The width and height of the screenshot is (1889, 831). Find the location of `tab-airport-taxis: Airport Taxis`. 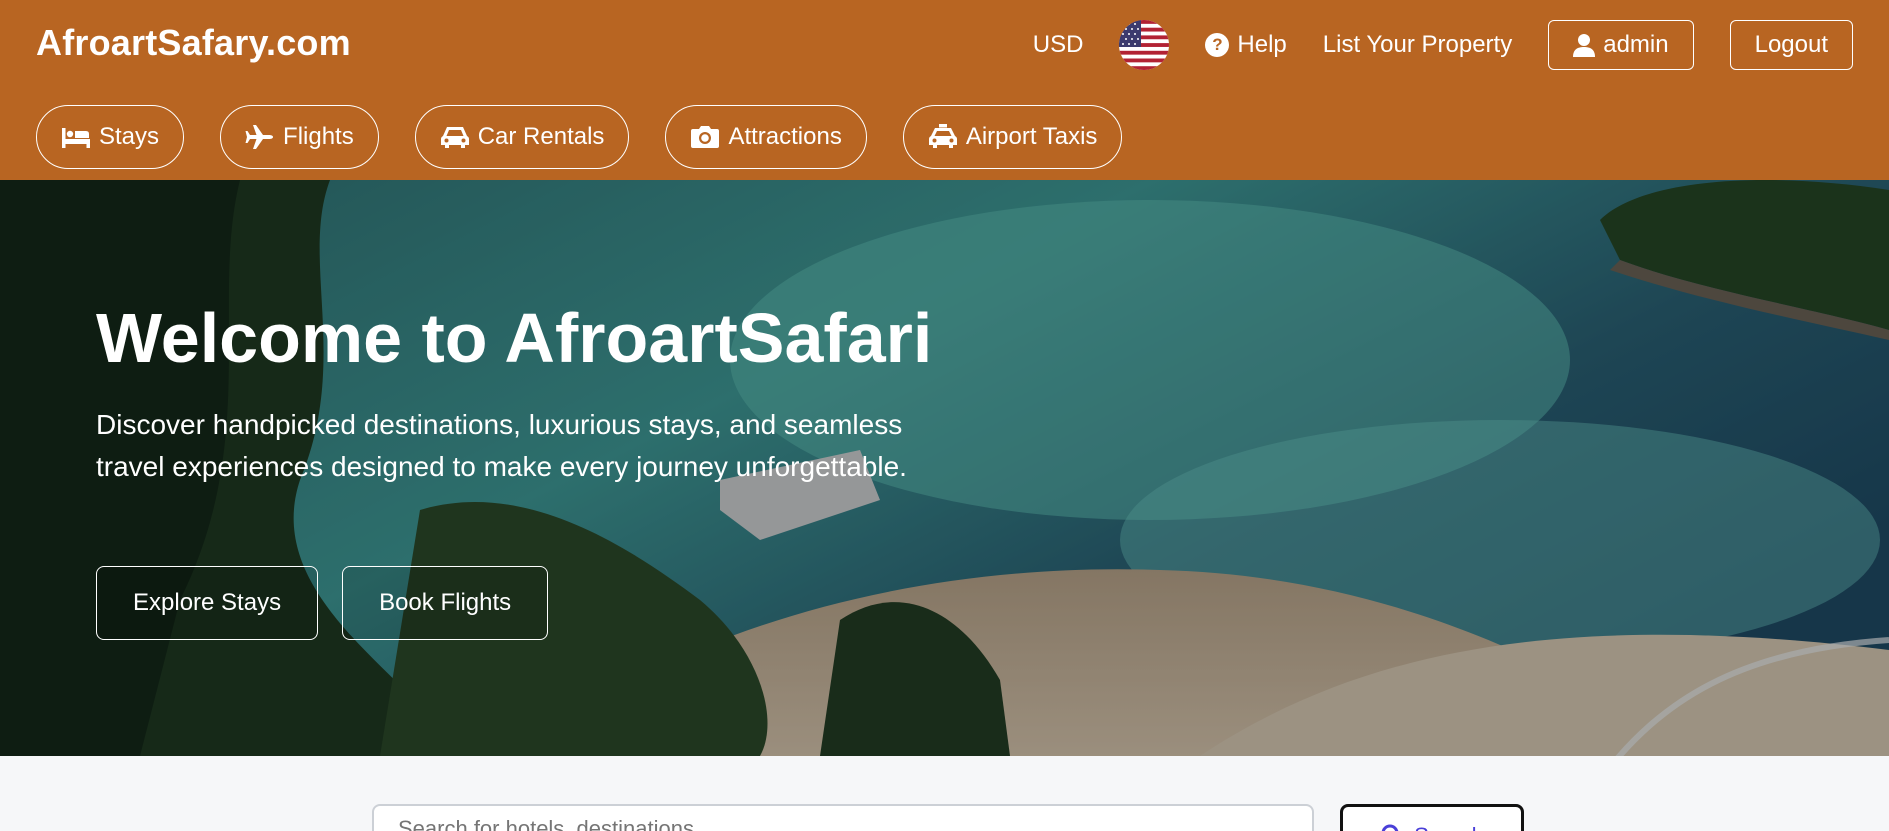

tab-airport-taxis: Airport Taxis is located at coordinates (1012, 137).